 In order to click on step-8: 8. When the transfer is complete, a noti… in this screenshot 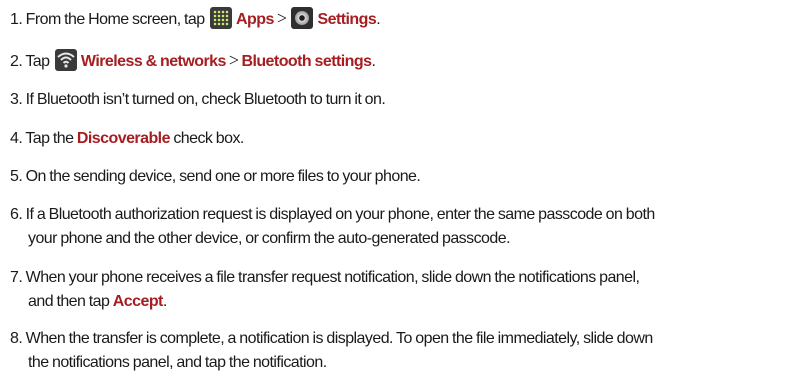, I will do `click(396, 351)`.